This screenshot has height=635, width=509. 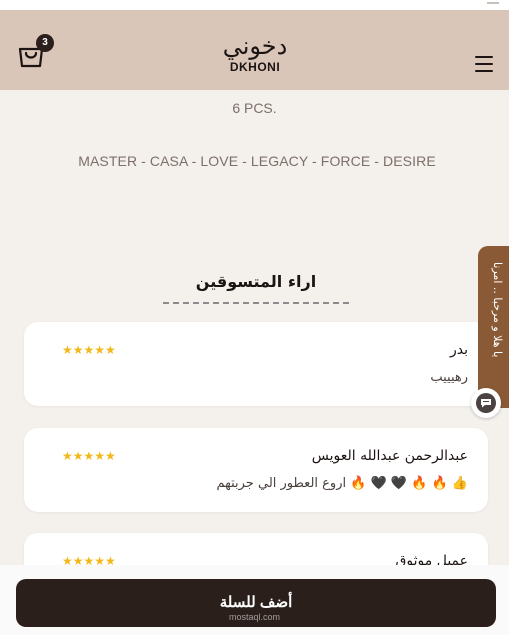 What do you see at coordinates (449, 377) in the screenshot?
I see `review-text: رهيييب` at bounding box center [449, 377].